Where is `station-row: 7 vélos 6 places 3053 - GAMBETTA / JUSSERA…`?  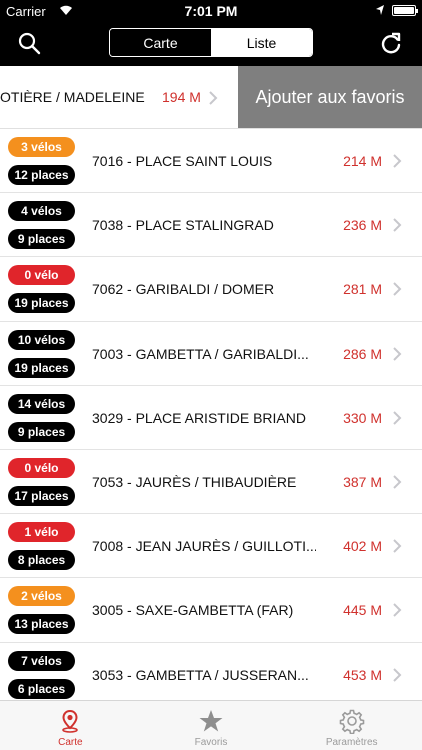
station-row: 7 vélos 6 places 3053 - GAMBETTA / JUSSERA… is located at coordinates (211, 675).